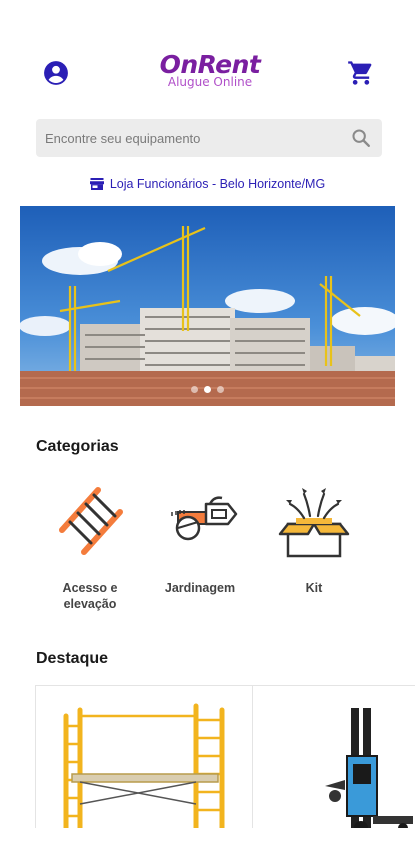 Image resolution: width=415 pixels, height=852 pixels. I want to click on store-label: Loja Funcionários - Belo Horizonte/MG, so click(217, 184).